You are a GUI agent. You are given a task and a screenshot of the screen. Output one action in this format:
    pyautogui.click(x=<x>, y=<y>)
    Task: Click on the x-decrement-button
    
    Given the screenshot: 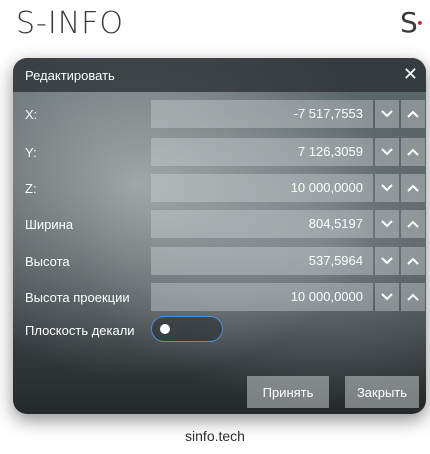 What is the action you would take?
    pyautogui.click(x=387, y=114)
    